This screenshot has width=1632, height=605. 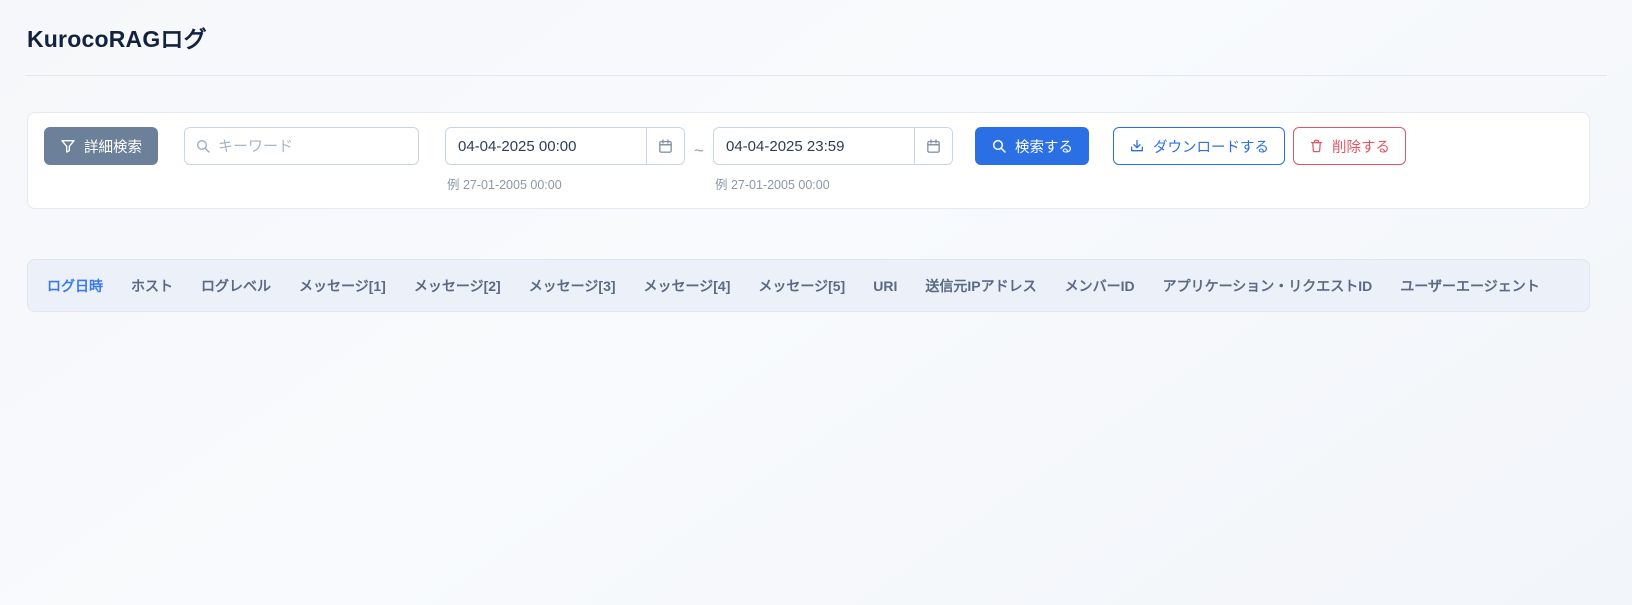 I want to click on date-from-calendar-button, so click(x=665, y=146).